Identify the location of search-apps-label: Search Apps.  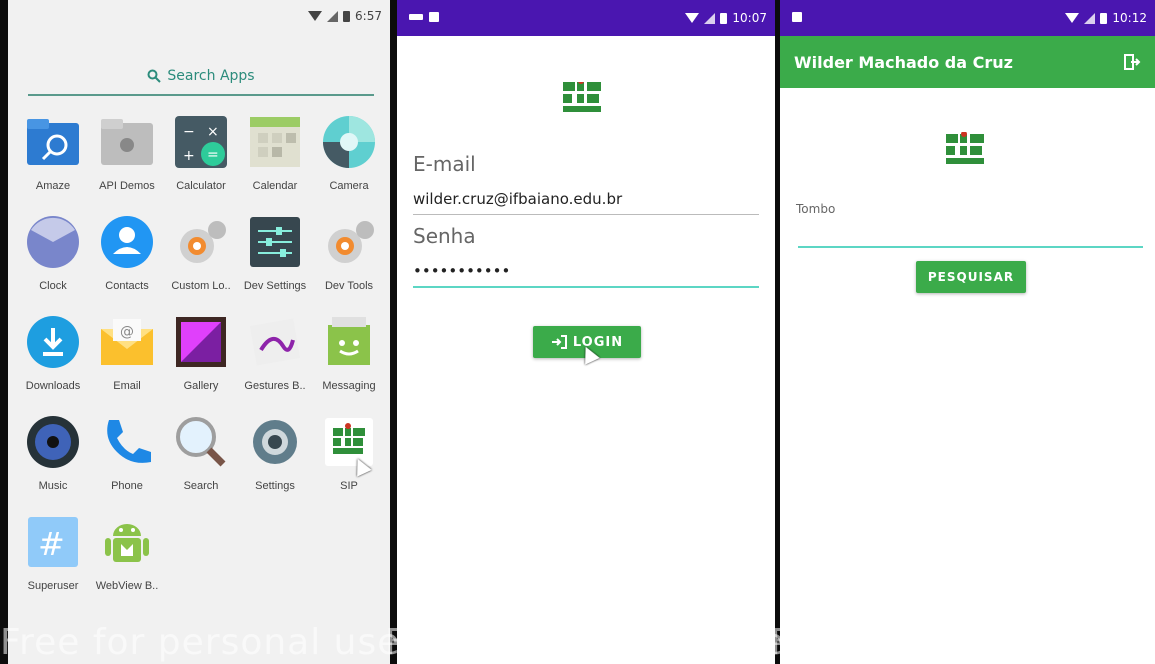
(211, 76).